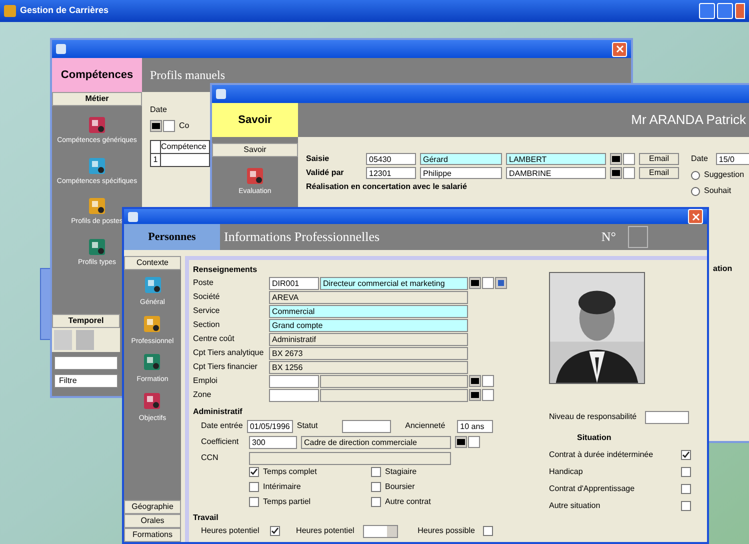 This screenshot has height=544, width=749. I want to click on checkbox-label: Temps complet, so click(290, 472).